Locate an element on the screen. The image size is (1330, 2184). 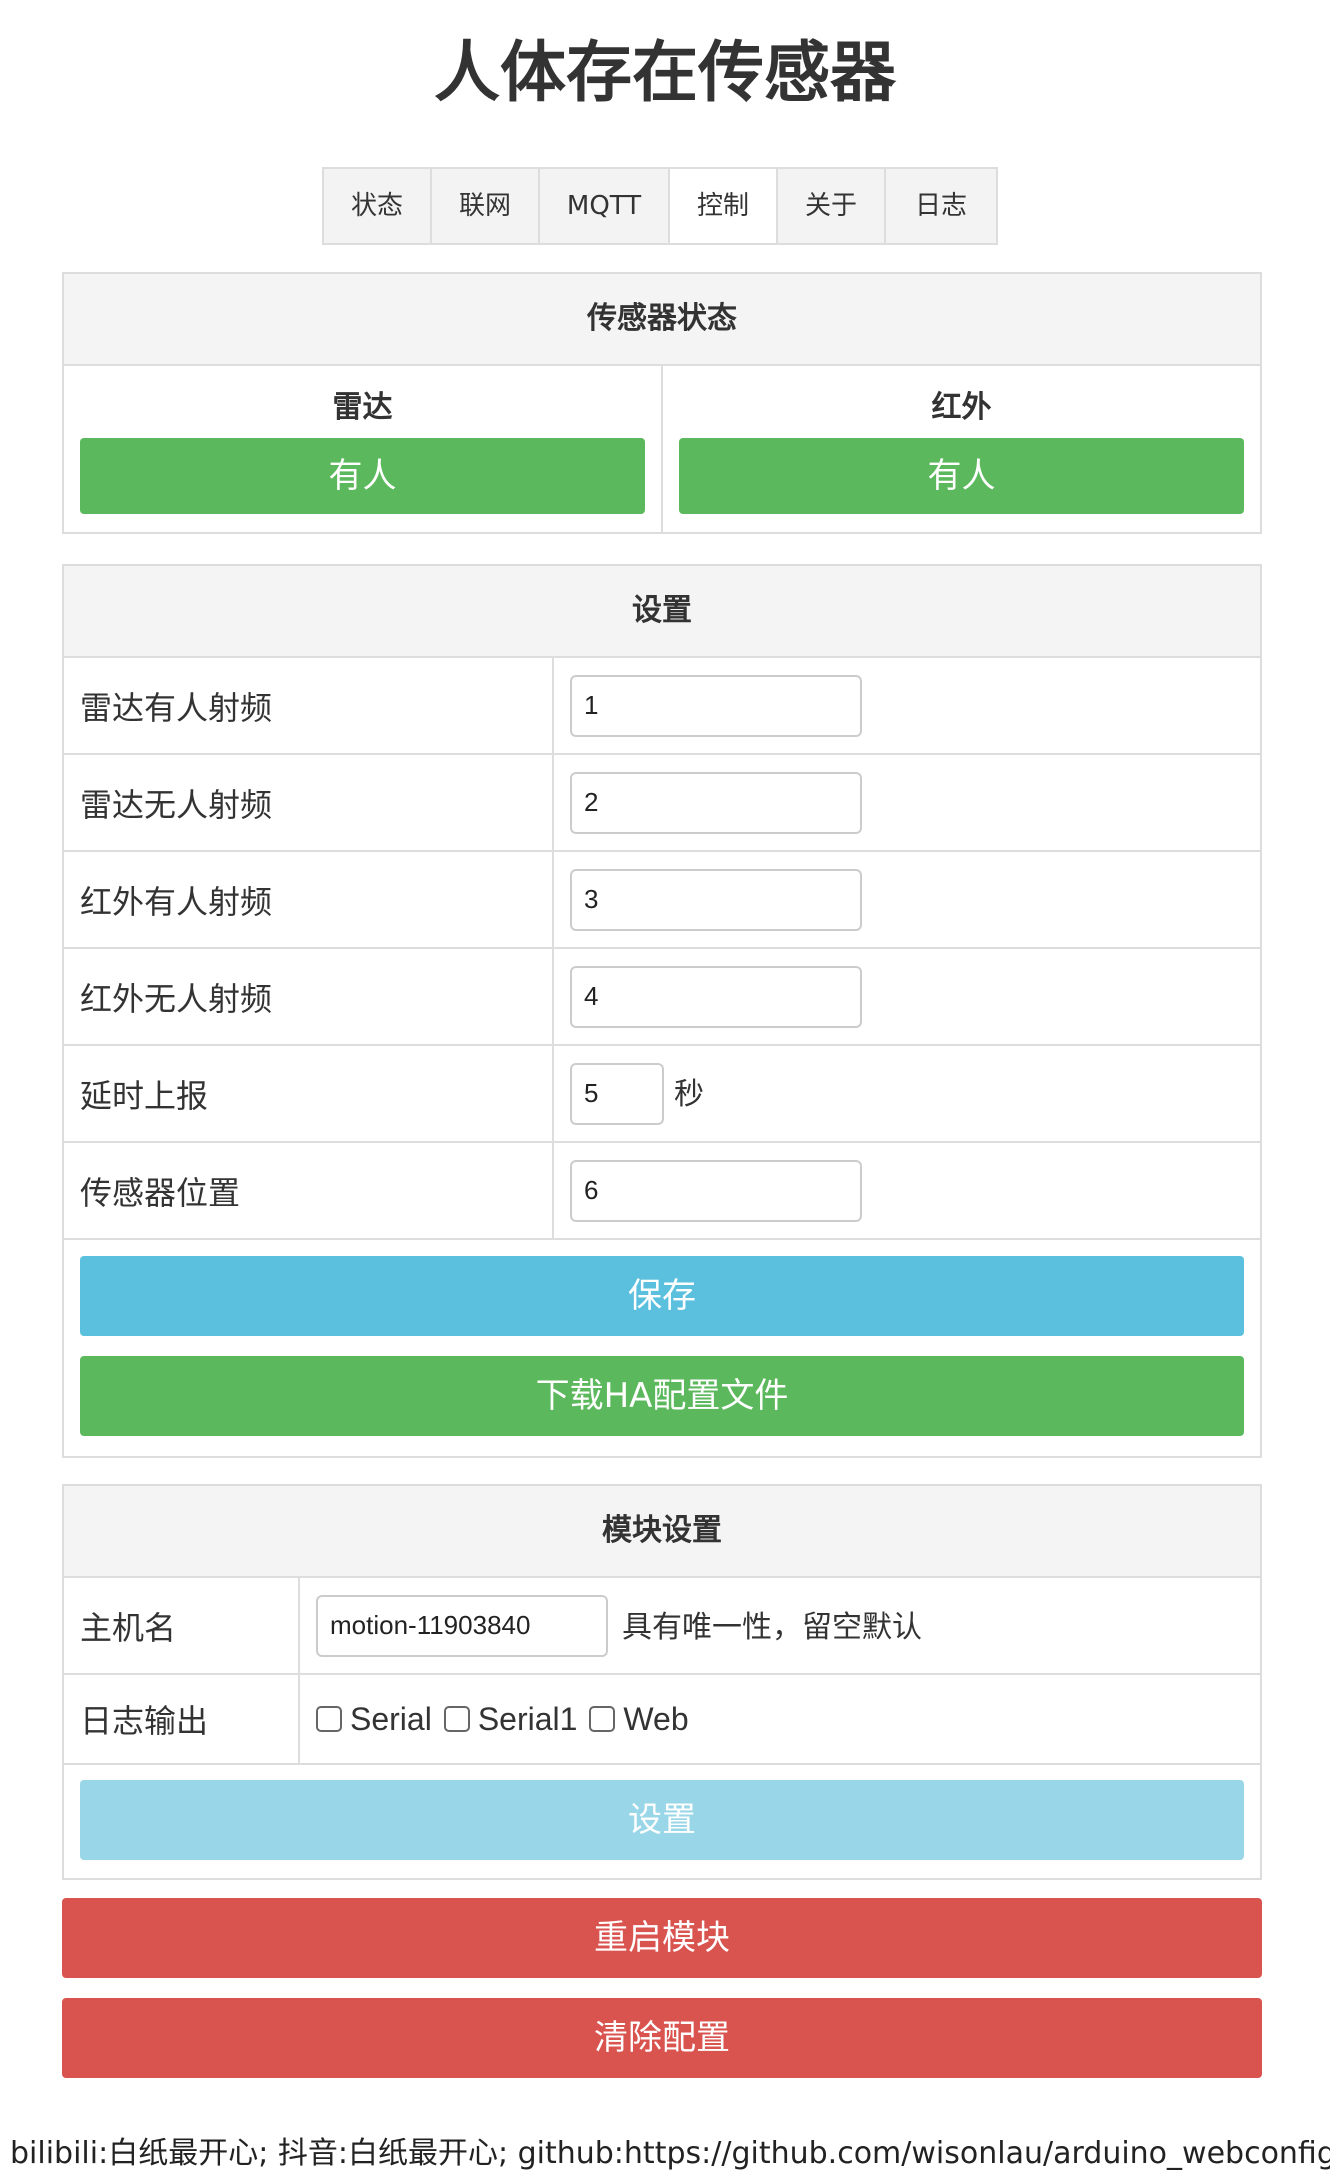
tab-control: 控制 is located at coordinates (724, 206).